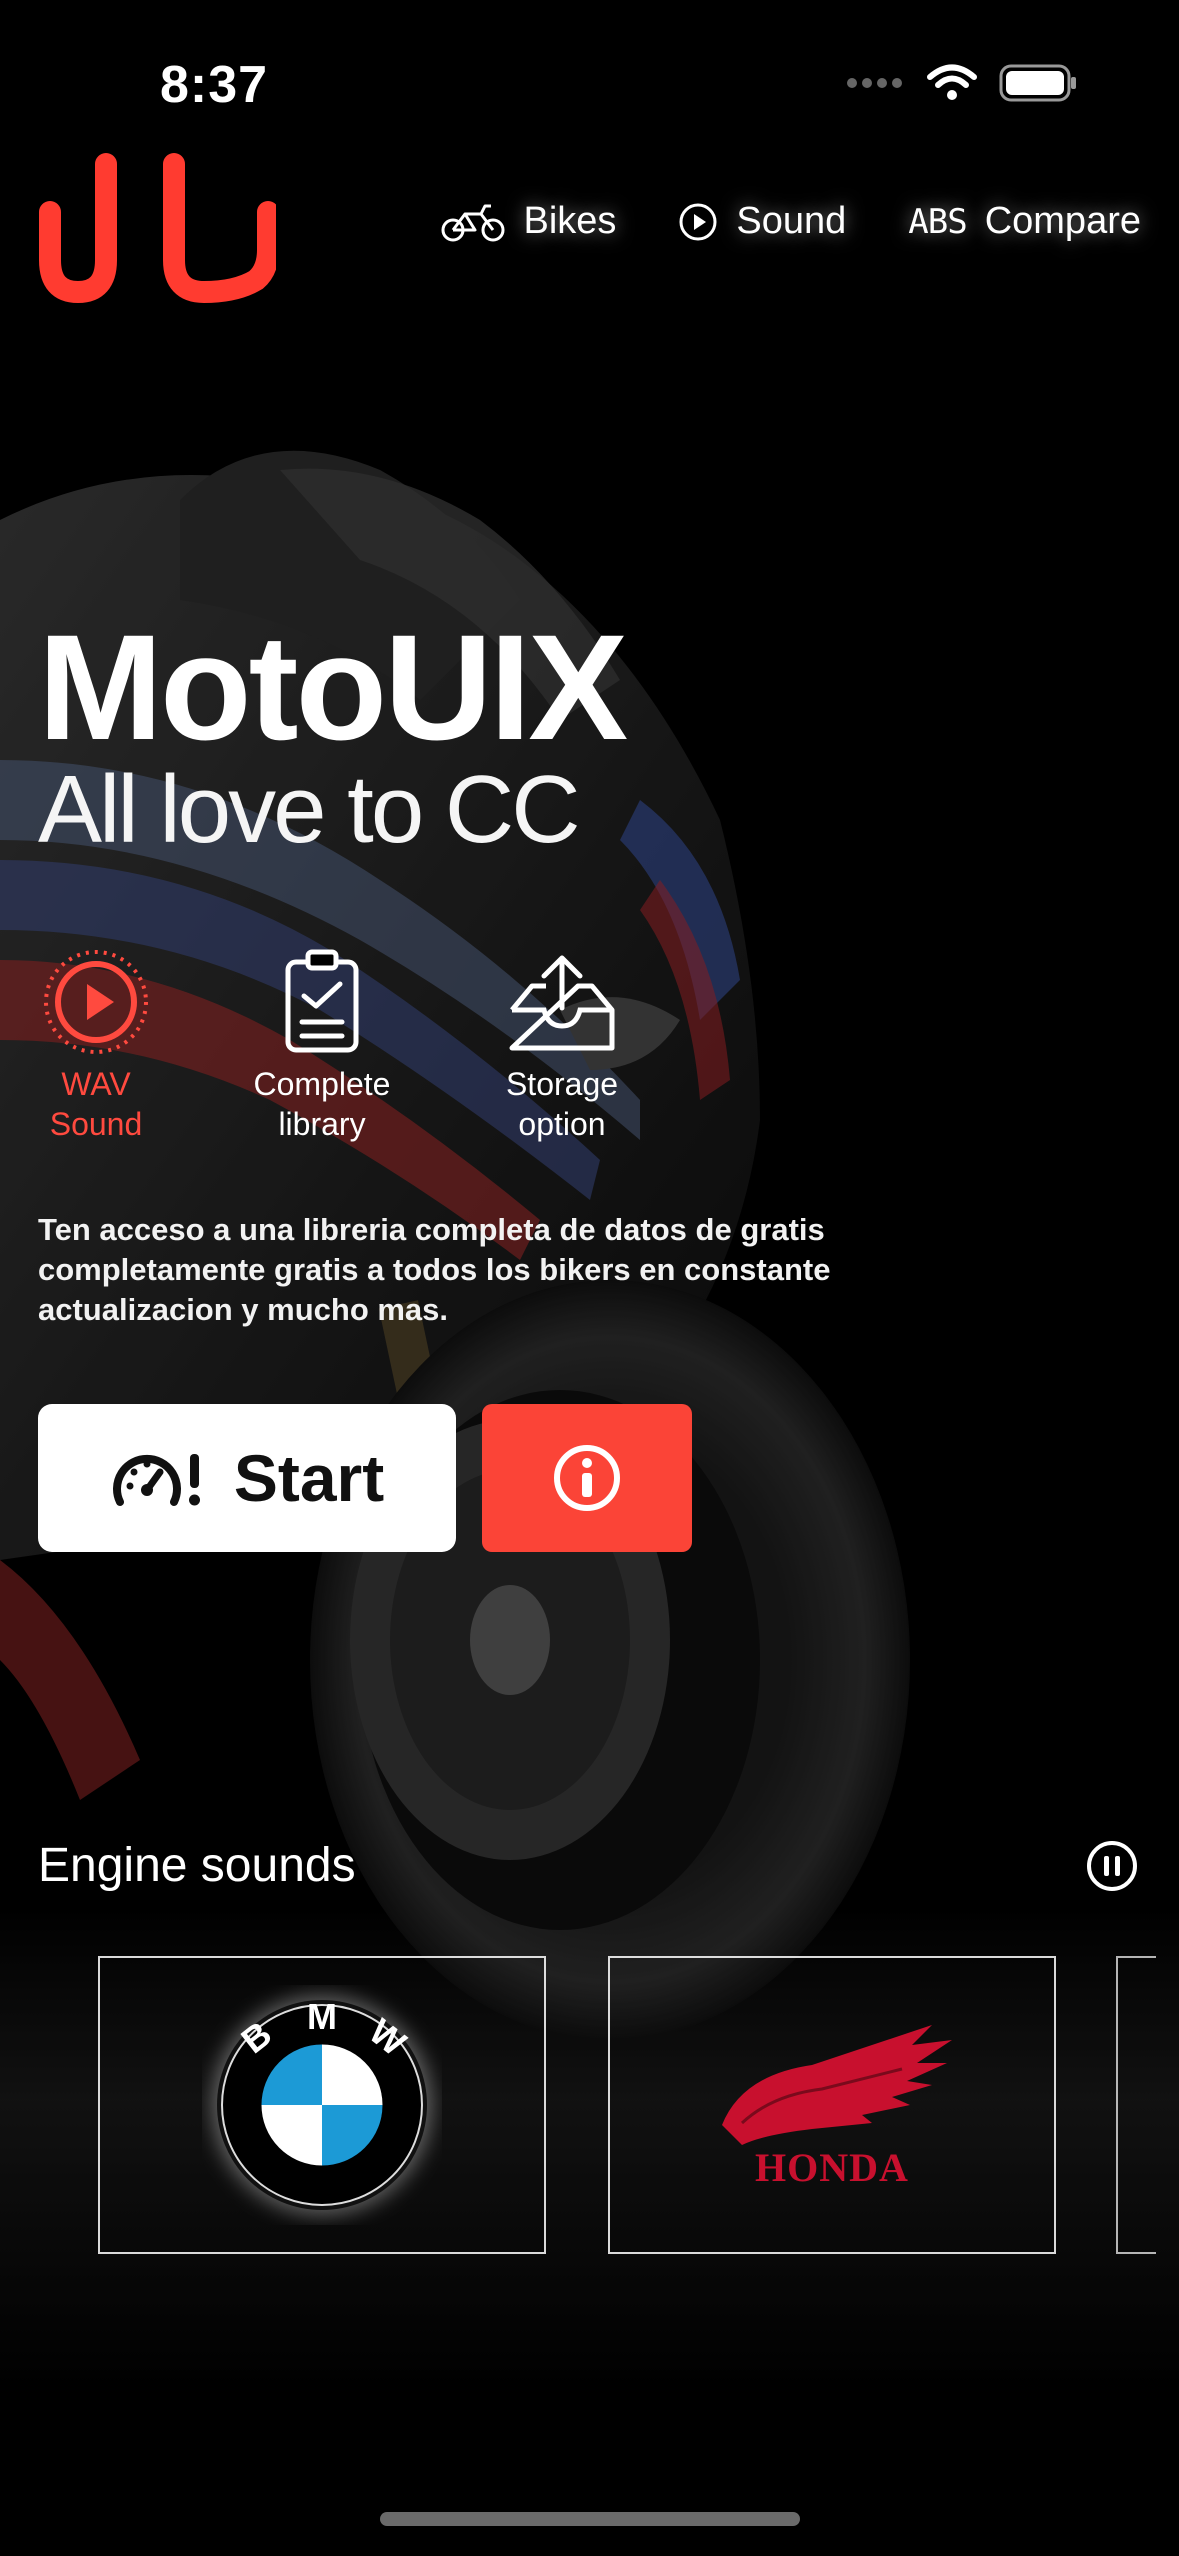 The width and height of the screenshot is (1179, 2556). I want to click on engine-sounds-title: Engine sounds, so click(197, 1865).